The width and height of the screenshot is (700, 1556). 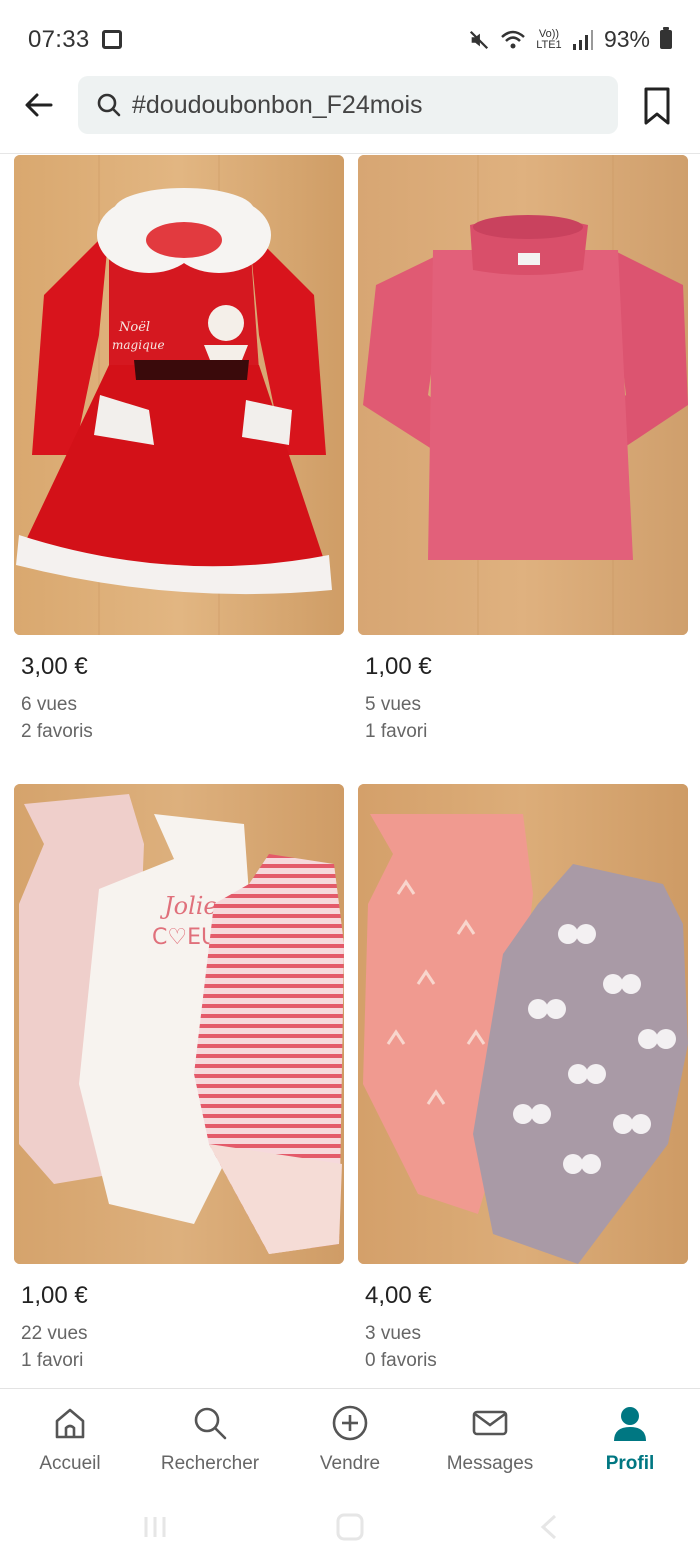 I want to click on nav-search: Rechercher, so click(x=210, y=1443).